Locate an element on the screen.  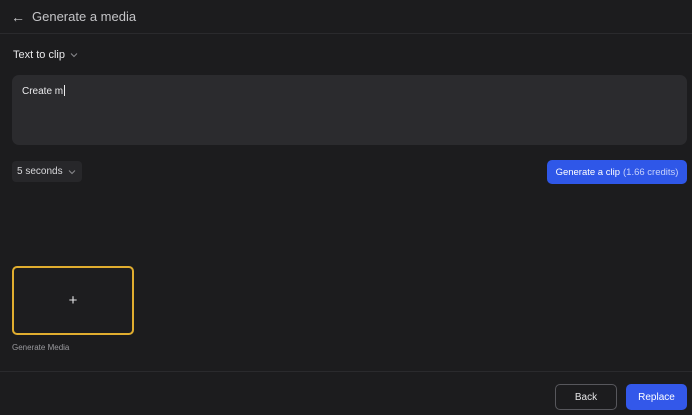
duration-select: 5 seconds is located at coordinates (47, 171).